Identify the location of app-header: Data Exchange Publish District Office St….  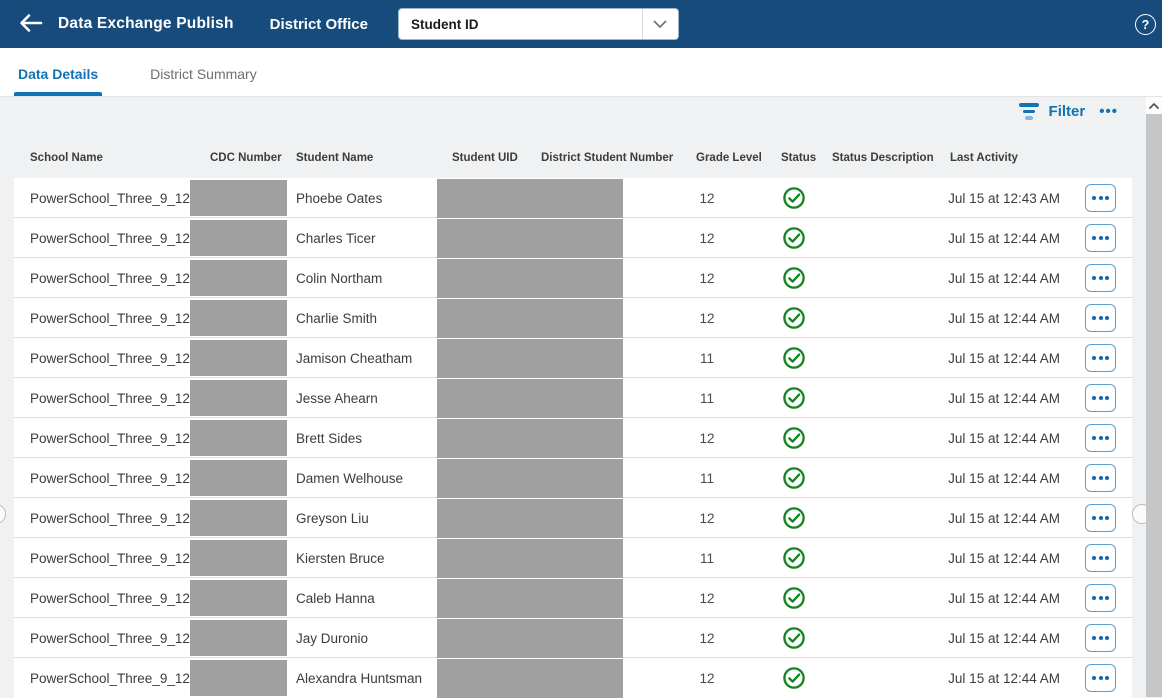
(581, 24).